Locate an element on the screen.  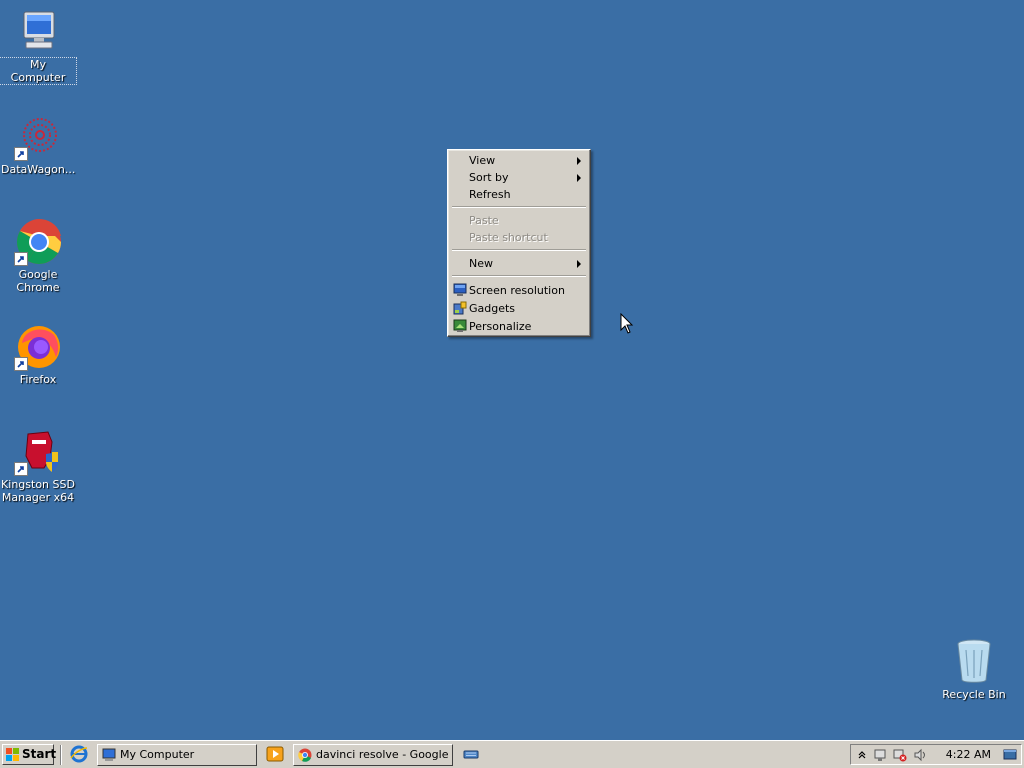
recycle-bin-icon is located at coordinates (974, 662).